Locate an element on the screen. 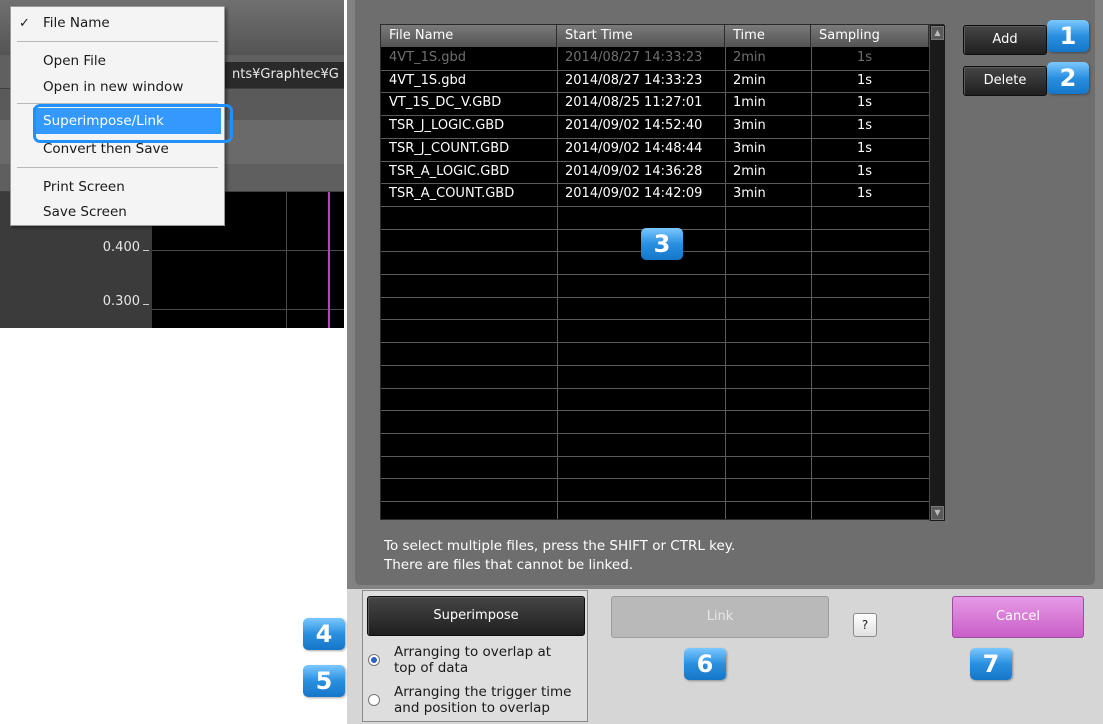  table-header: File Name Start Time Time Sampling is located at coordinates (655, 36).